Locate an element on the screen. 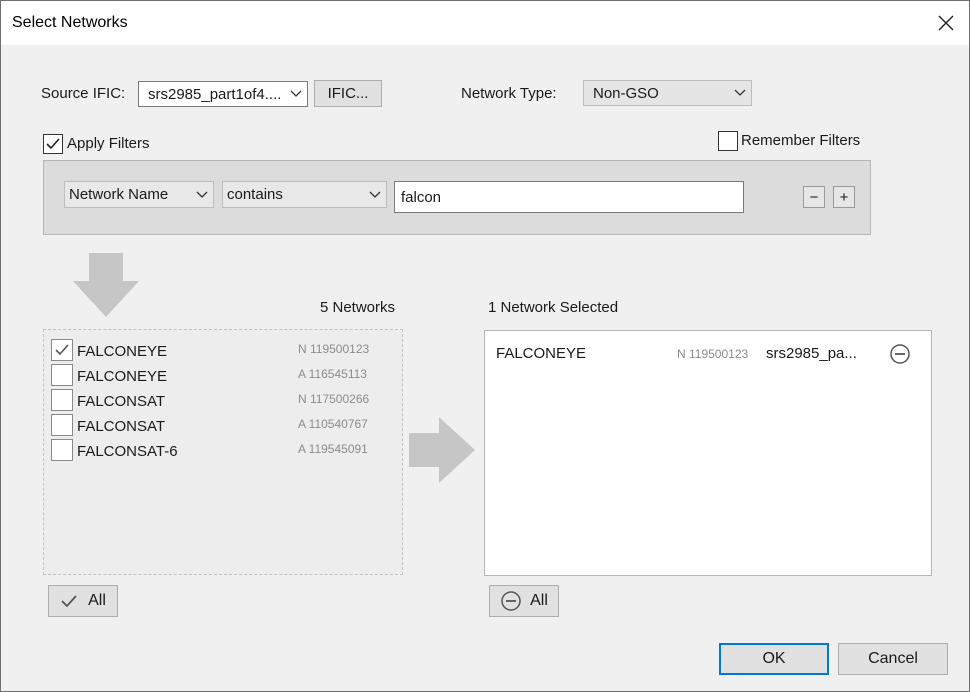 The image size is (970, 692). source-ific-label: Source IFIC: is located at coordinates (83, 93).